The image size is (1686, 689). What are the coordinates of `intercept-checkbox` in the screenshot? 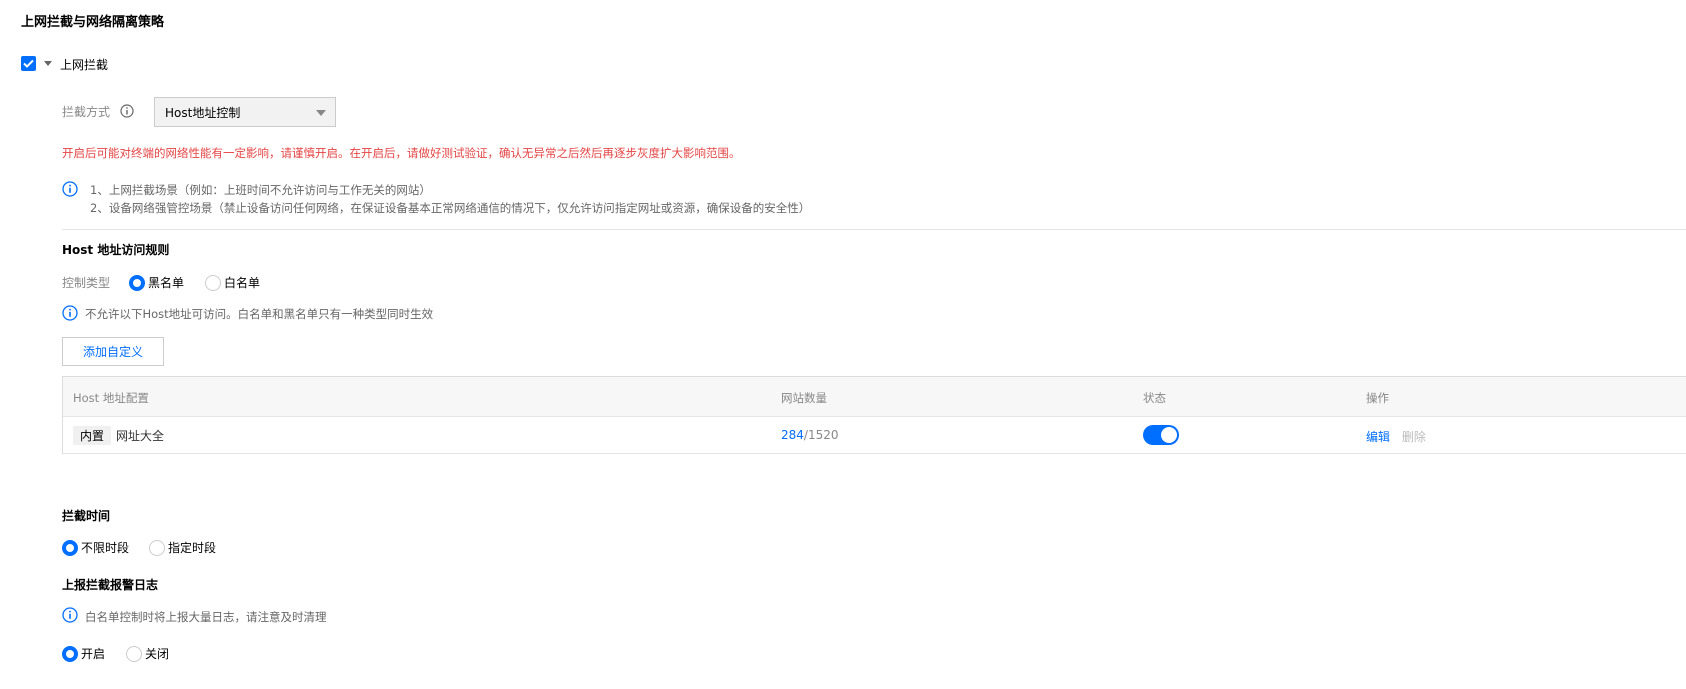 It's located at (28, 63).